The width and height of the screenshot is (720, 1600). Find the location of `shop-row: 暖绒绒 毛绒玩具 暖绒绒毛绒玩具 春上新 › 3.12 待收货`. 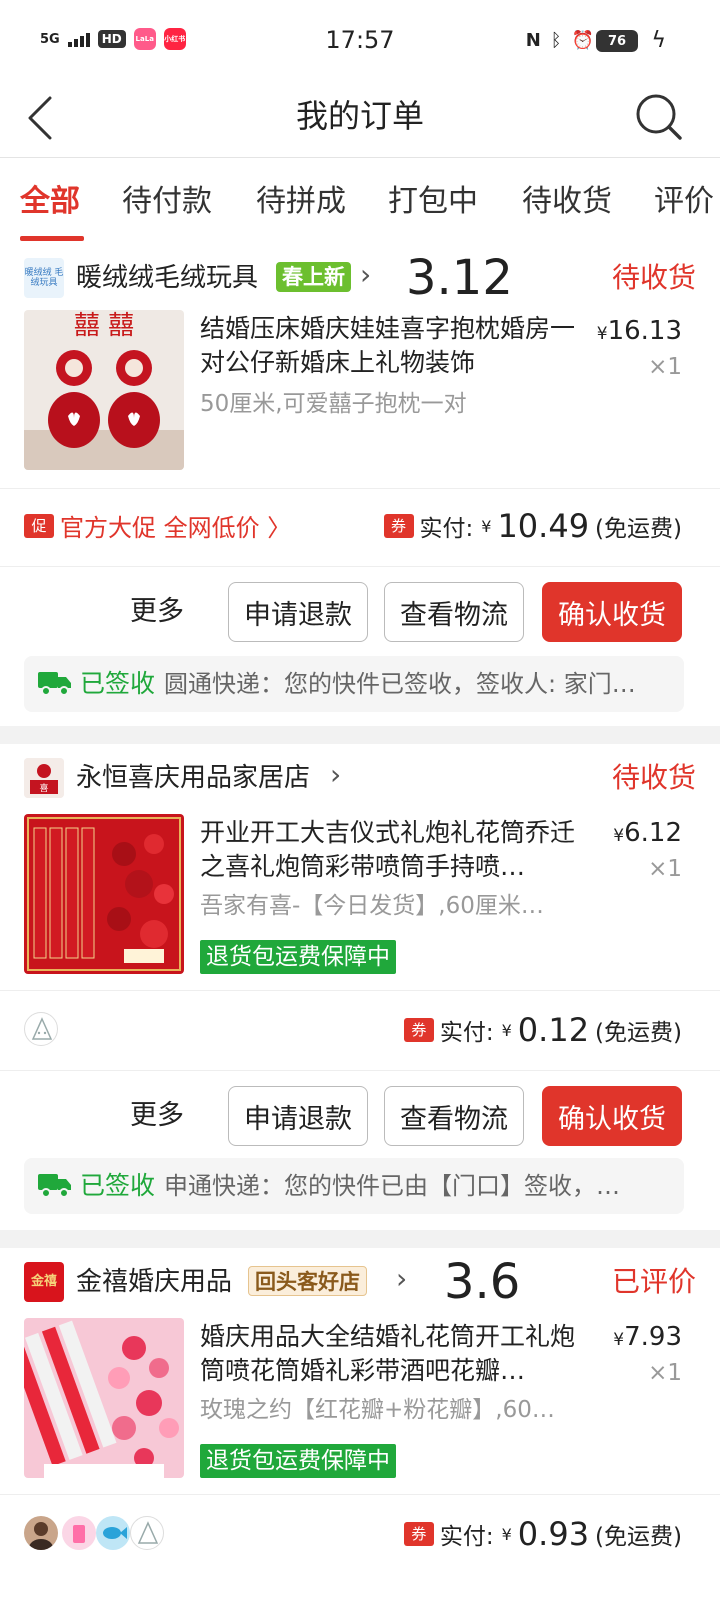

shop-row: 暖绒绒 毛绒玩具 暖绒绒毛绒玩具 春上新 › 3.12 待收货 is located at coordinates (360, 278).